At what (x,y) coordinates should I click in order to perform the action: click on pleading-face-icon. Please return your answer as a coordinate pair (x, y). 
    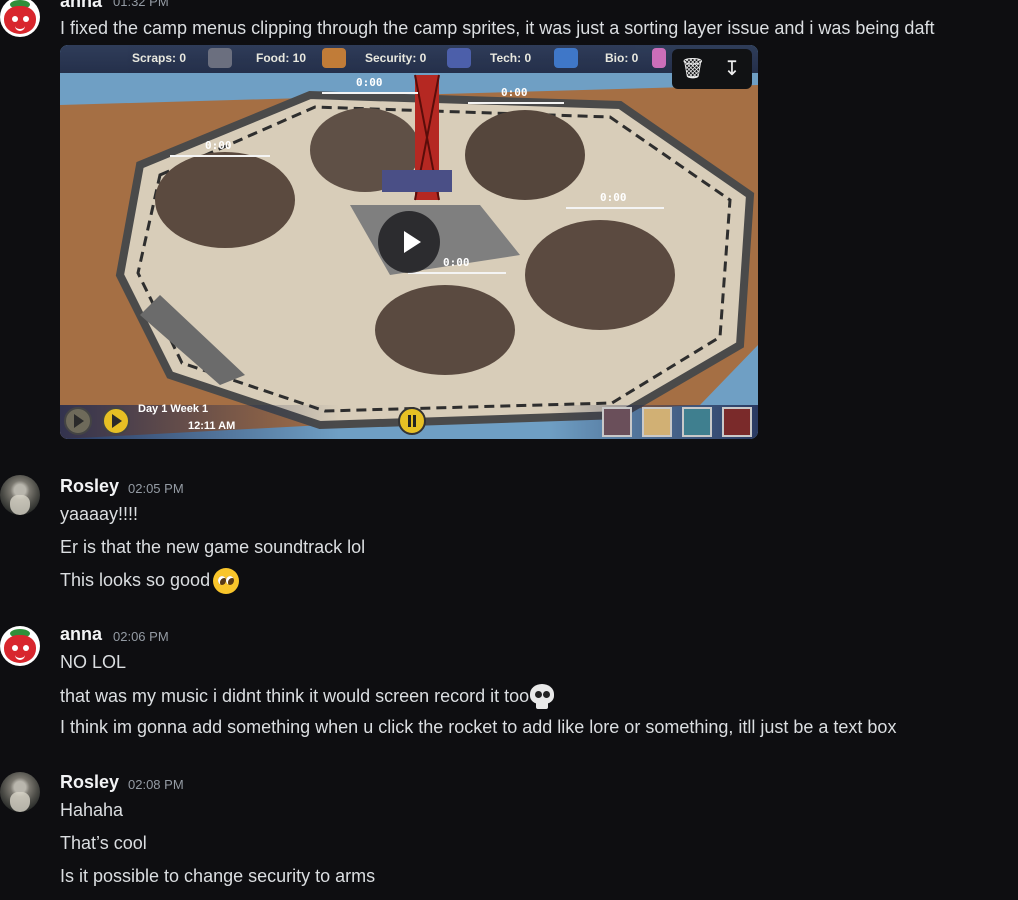
    Looking at the image, I should click on (226, 581).